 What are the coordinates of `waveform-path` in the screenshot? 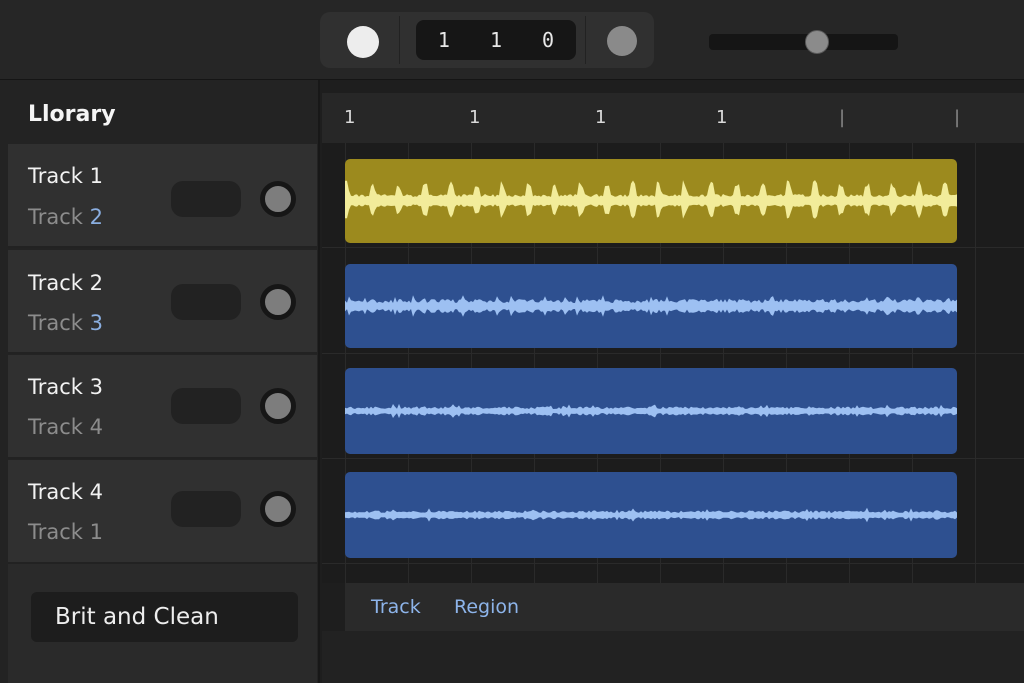 It's located at (651, 199).